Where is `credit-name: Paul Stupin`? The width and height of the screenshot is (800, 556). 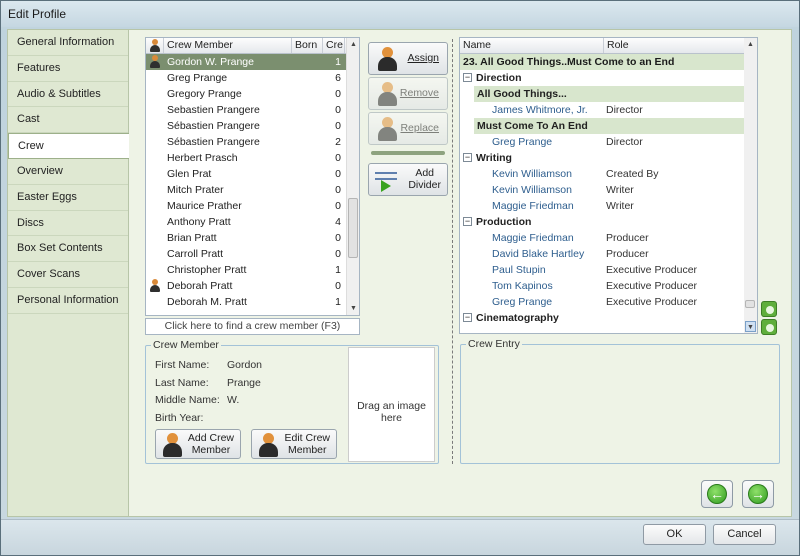
credit-name: Paul Stupin is located at coordinates (519, 270).